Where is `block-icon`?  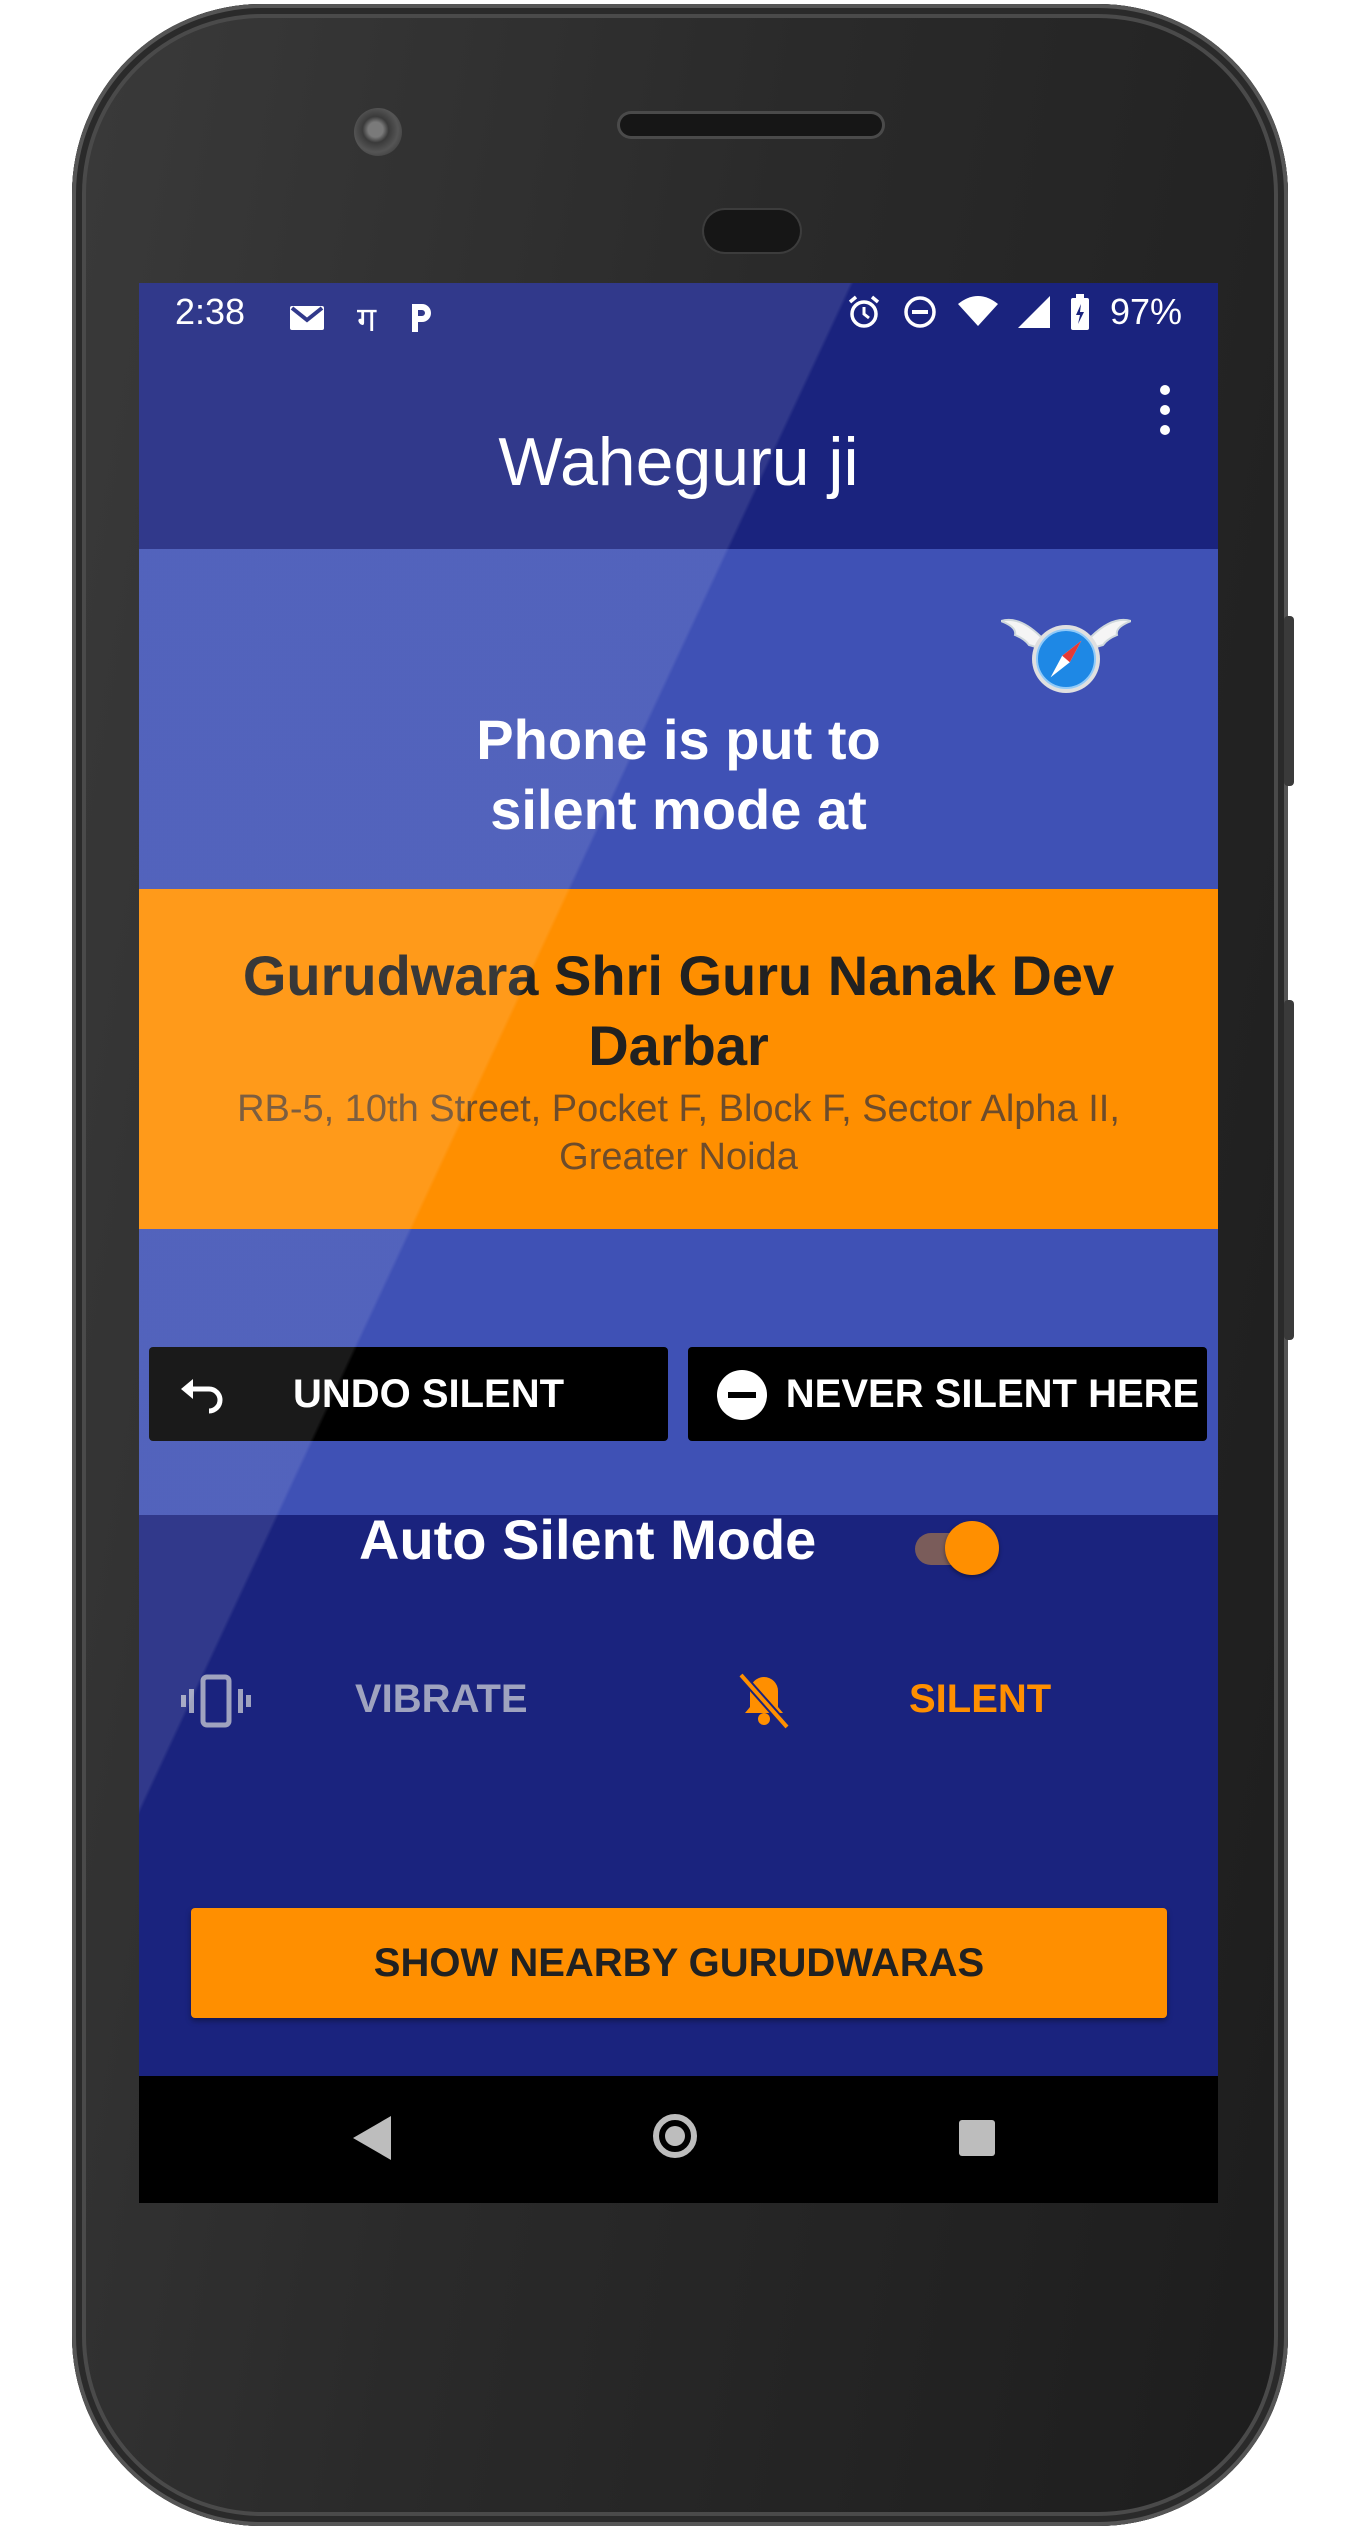
block-icon is located at coordinates (742, 1395).